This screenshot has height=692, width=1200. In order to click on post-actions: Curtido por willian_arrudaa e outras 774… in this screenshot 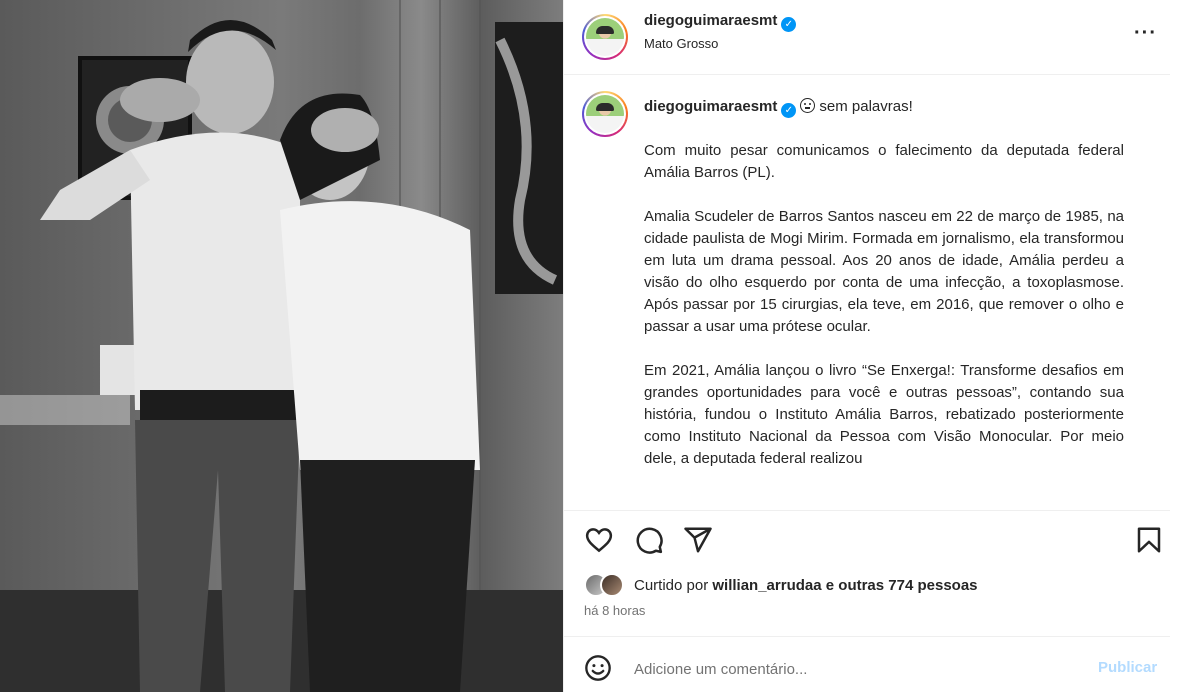, I will do `click(867, 573)`.